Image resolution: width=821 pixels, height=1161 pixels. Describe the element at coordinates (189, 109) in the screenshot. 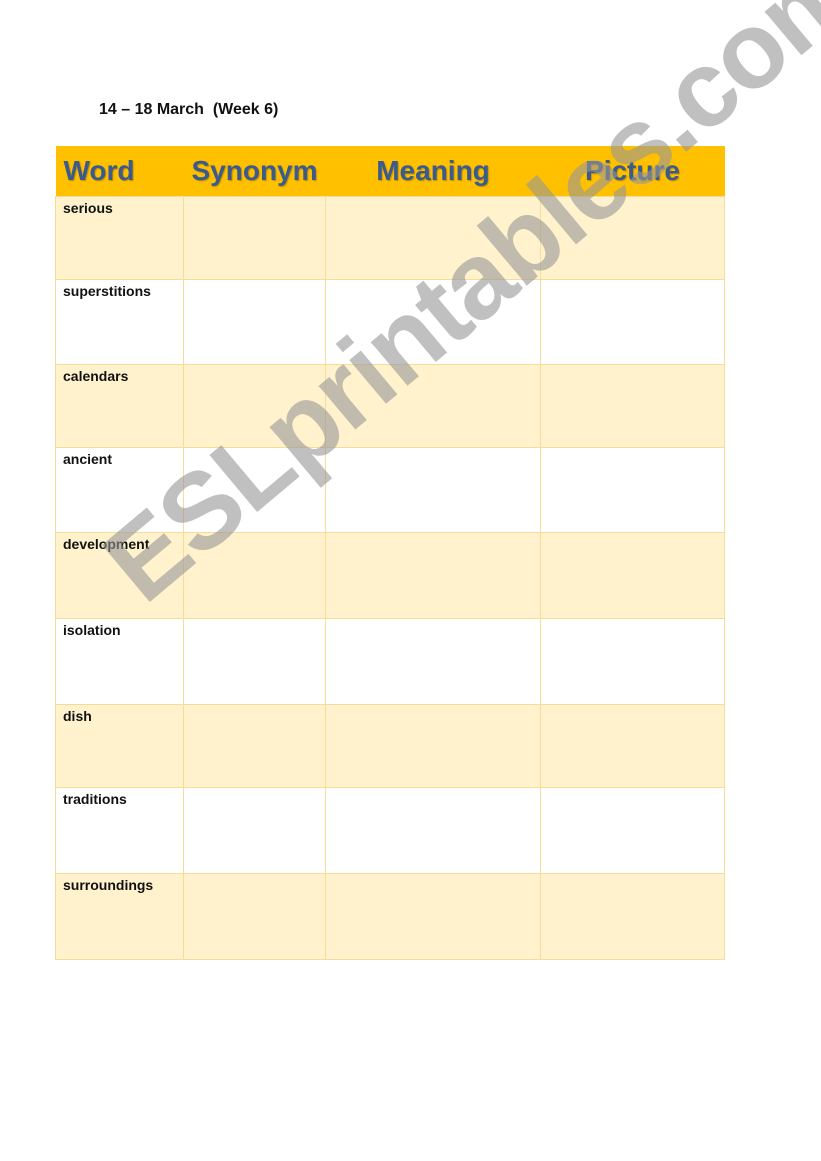

I see `date-heading: 14 – 18 March (Week 6)` at that location.